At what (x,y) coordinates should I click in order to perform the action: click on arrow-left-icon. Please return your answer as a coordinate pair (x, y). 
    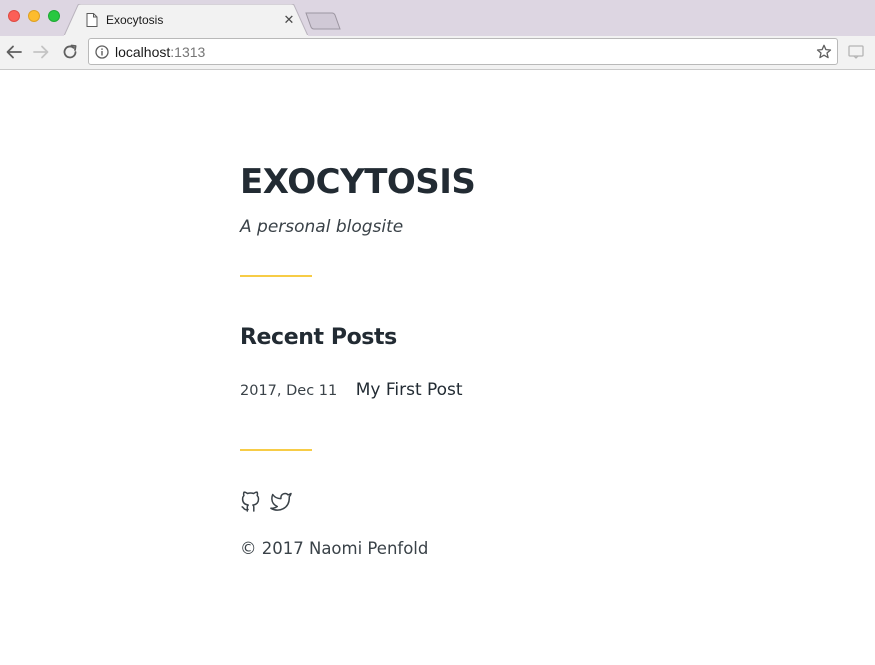
    Looking at the image, I should click on (14, 52).